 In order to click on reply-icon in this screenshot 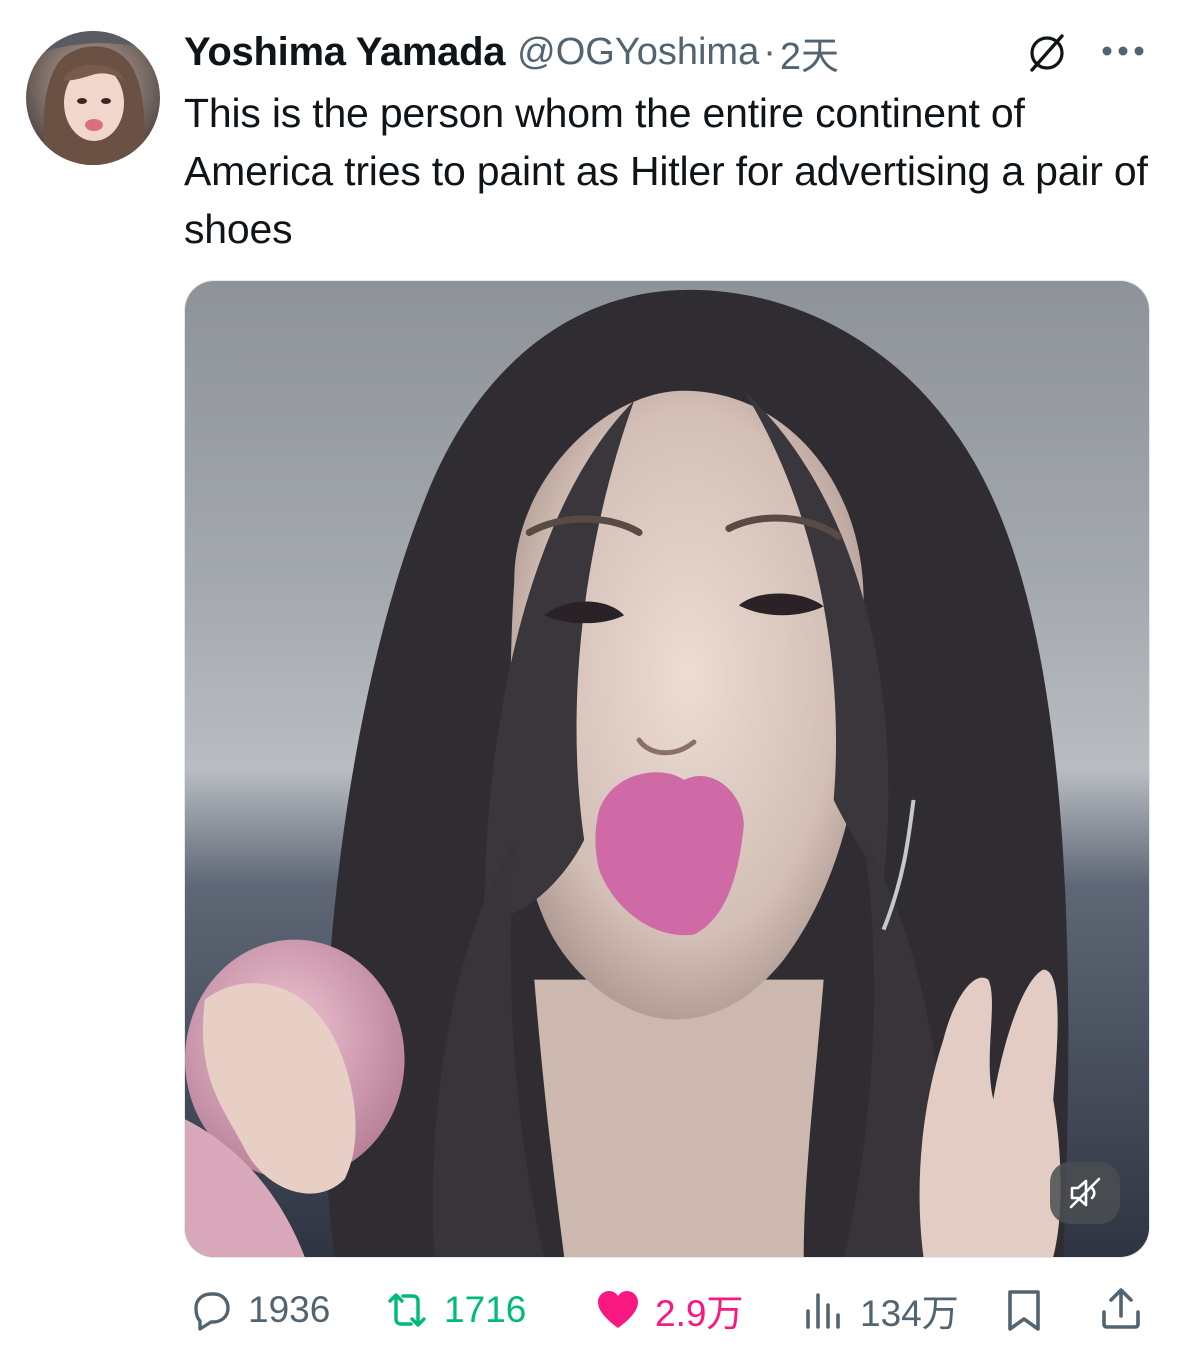, I will do `click(212, 1311)`.